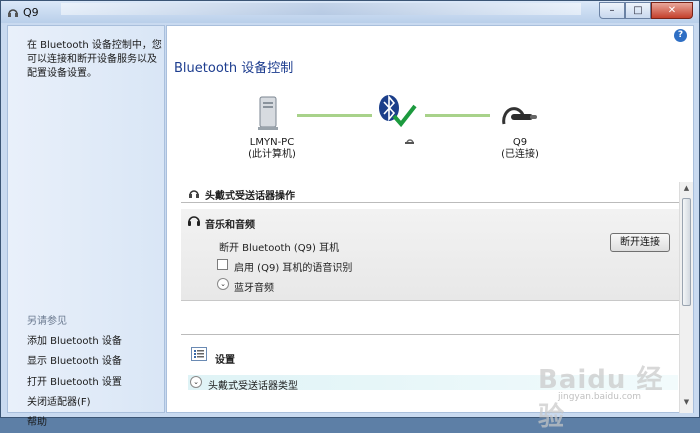  Describe the element at coordinates (520, 154) in the screenshot. I see `device-sub: (已连接)` at that location.